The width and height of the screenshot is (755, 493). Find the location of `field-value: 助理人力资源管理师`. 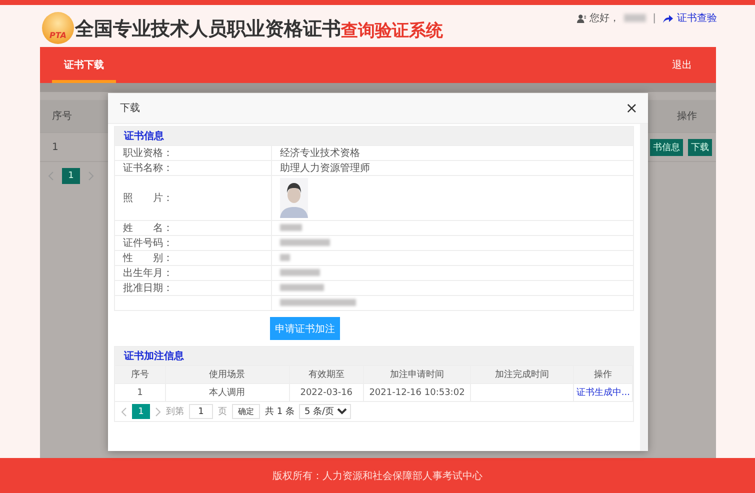

field-value: 助理人力资源管理师 is located at coordinates (325, 168).